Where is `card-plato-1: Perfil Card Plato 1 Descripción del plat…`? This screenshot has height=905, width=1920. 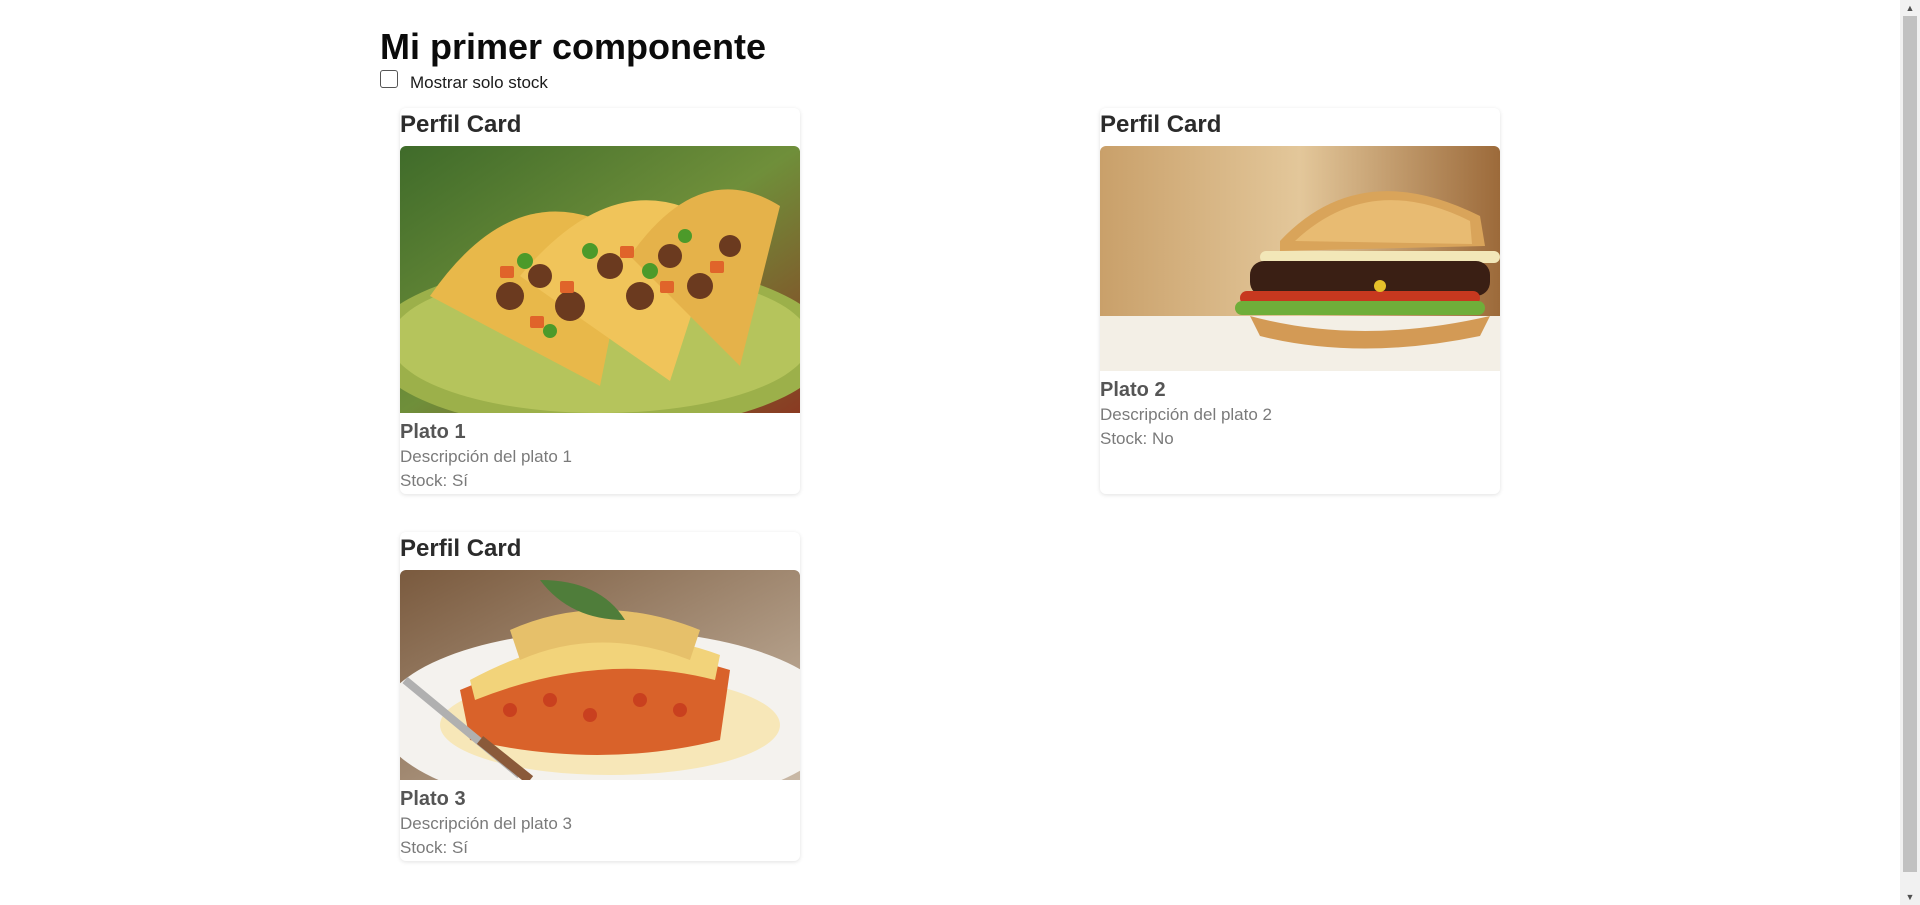 card-plato-1: Perfil Card Plato 1 Descripción del plat… is located at coordinates (600, 301).